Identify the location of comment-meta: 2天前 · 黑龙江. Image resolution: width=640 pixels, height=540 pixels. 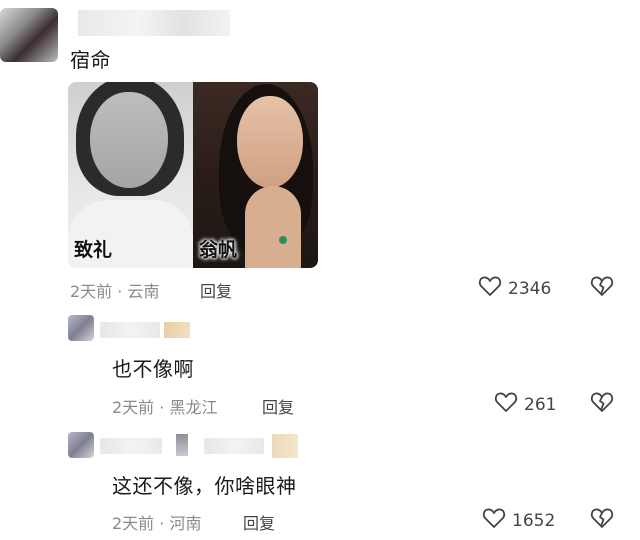
(165, 407).